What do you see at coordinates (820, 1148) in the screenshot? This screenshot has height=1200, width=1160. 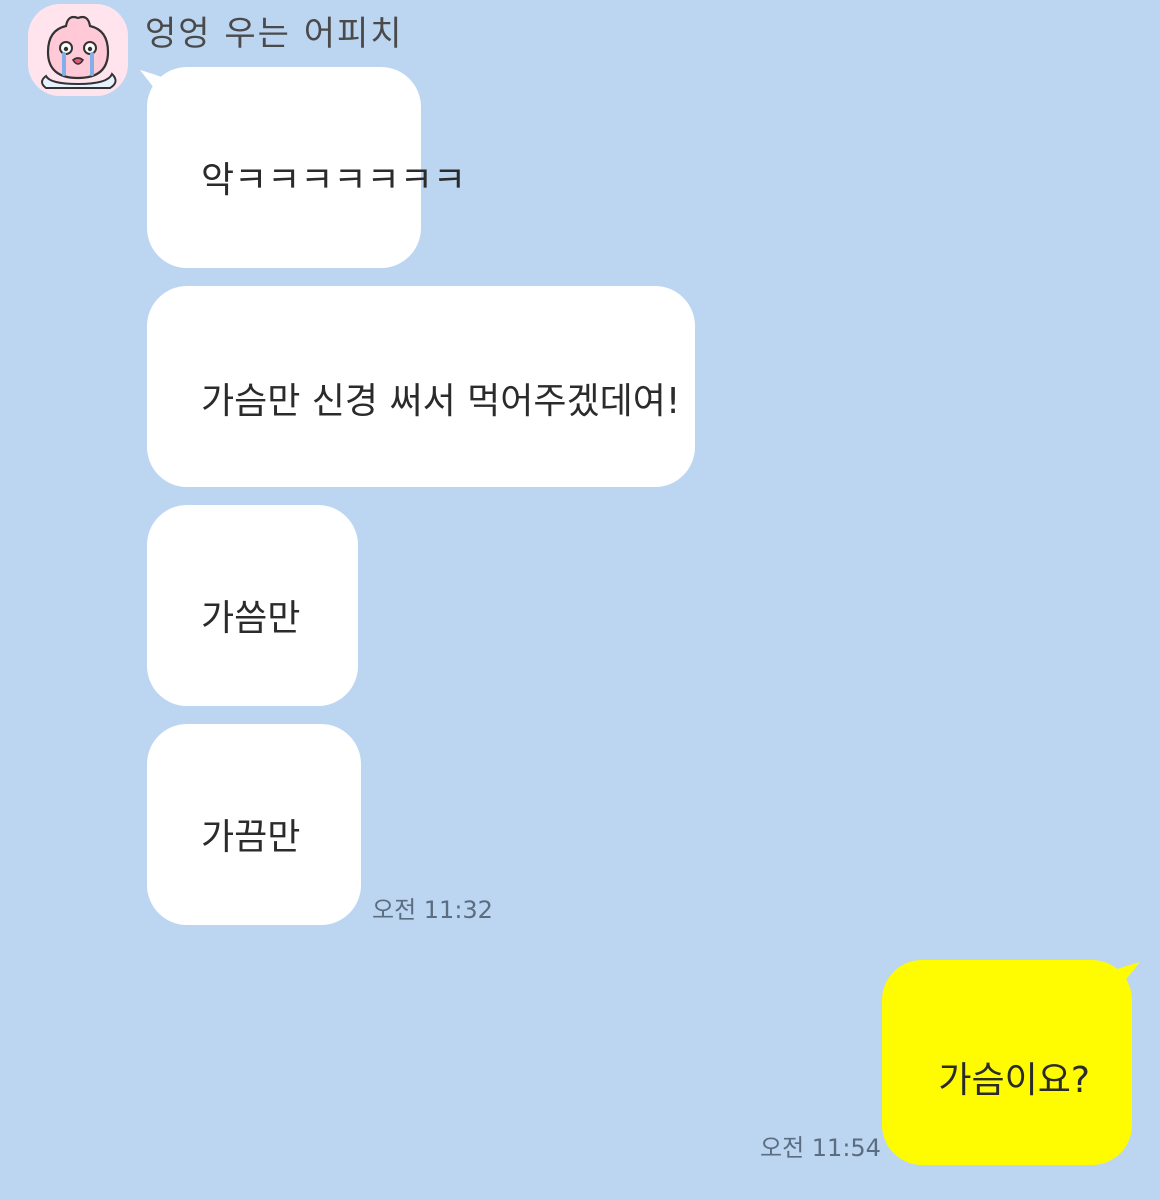 I see `outgoing-timestamp: 오전 11:54` at bounding box center [820, 1148].